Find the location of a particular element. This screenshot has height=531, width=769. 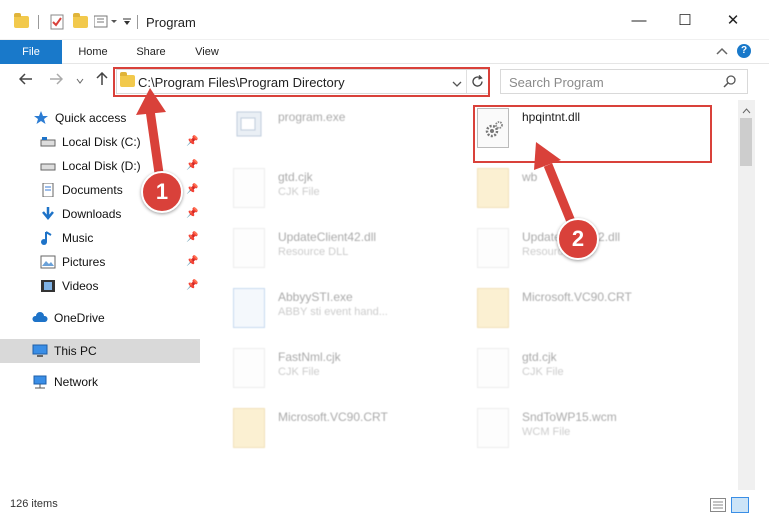

annotation-arrows is located at coordinates (356, 157).